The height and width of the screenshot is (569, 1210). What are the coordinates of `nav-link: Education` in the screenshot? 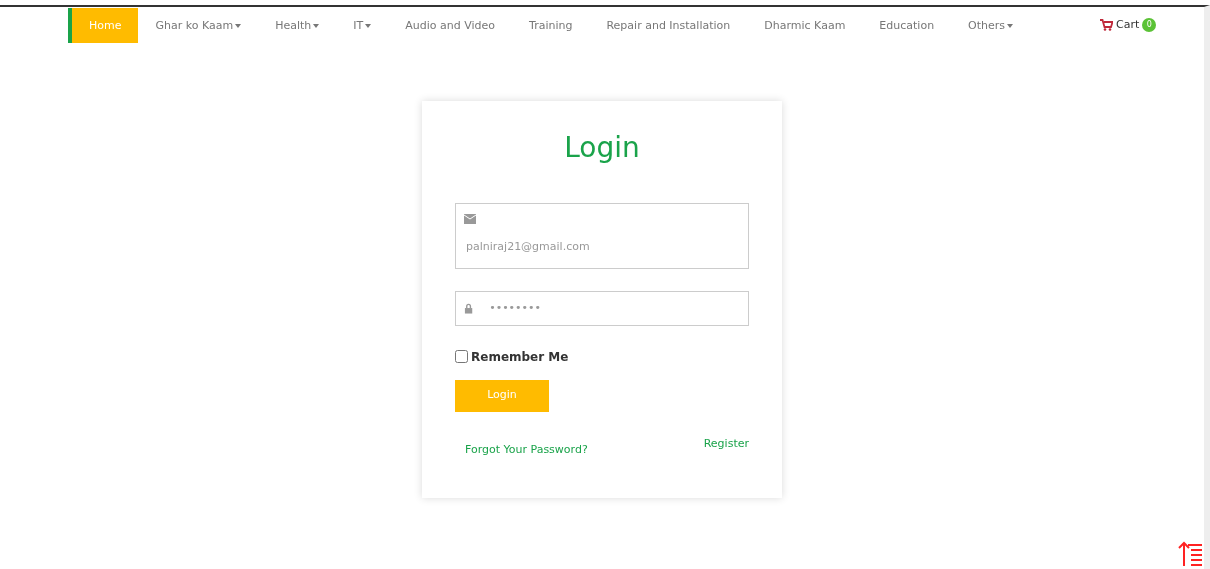 It's located at (907, 25).